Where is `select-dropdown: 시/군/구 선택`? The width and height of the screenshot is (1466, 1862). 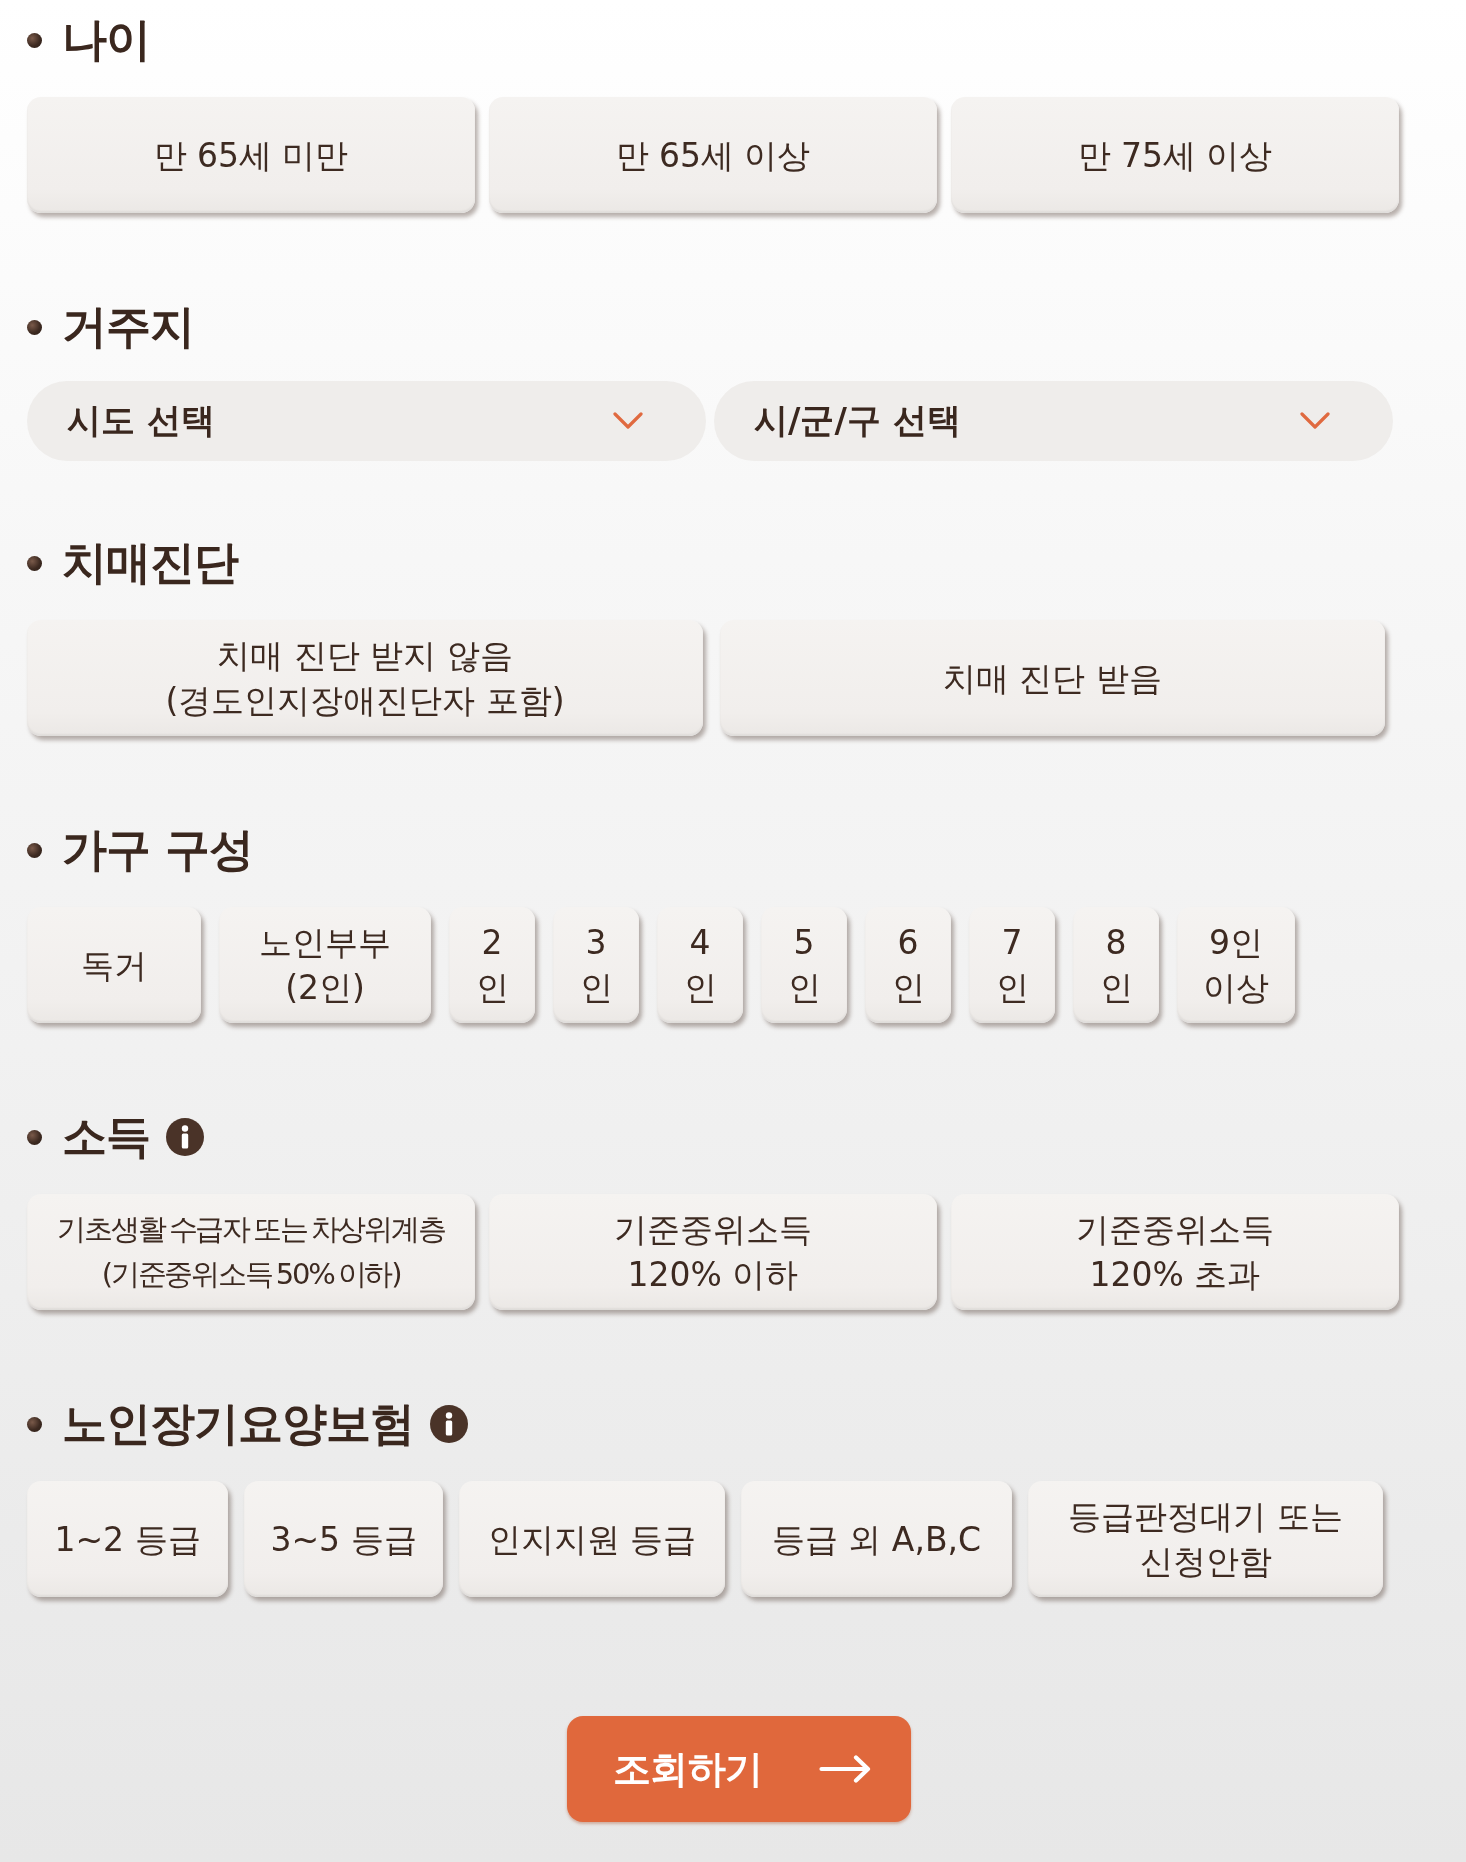
select-dropdown: 시/군/구 선택 is located at coordinates (1053, 421).